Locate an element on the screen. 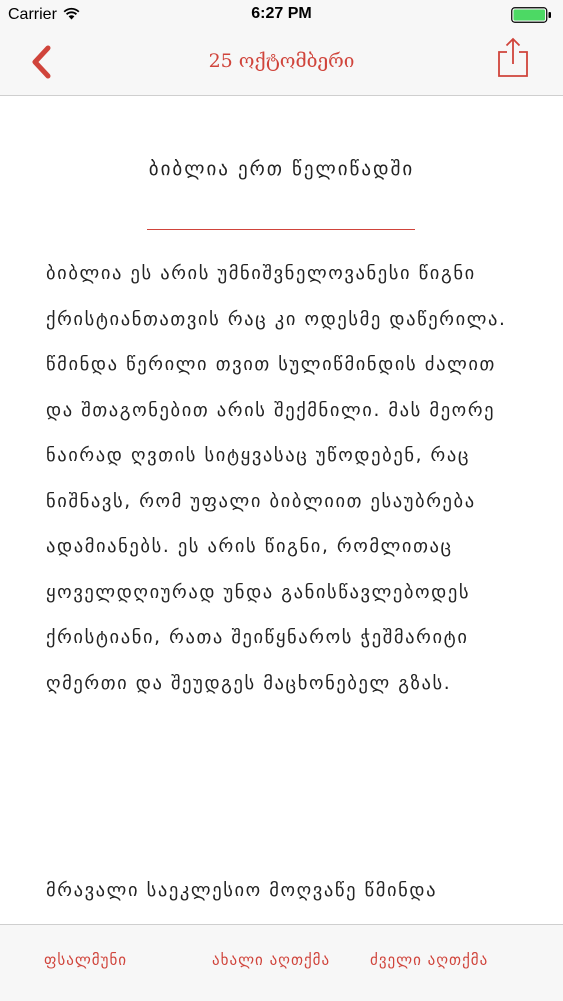  clock: 6:27 PM is located at coordinates (281, 13).